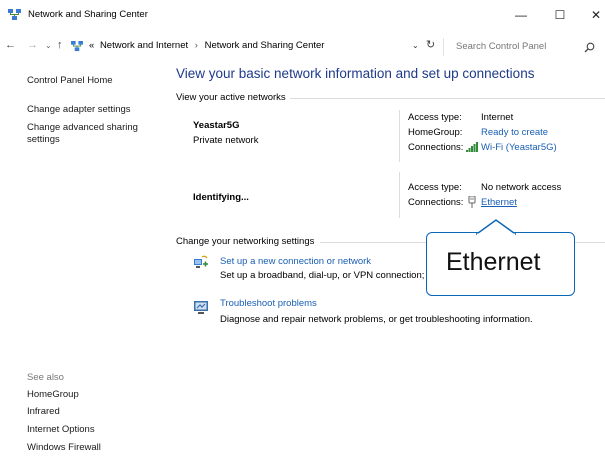 The height and width of the screenshot is (458, 605). What do you see at coordinates (201, 307) in the screenshot?
I see `troubleshoot-icon` at bounding box center [201, 307].